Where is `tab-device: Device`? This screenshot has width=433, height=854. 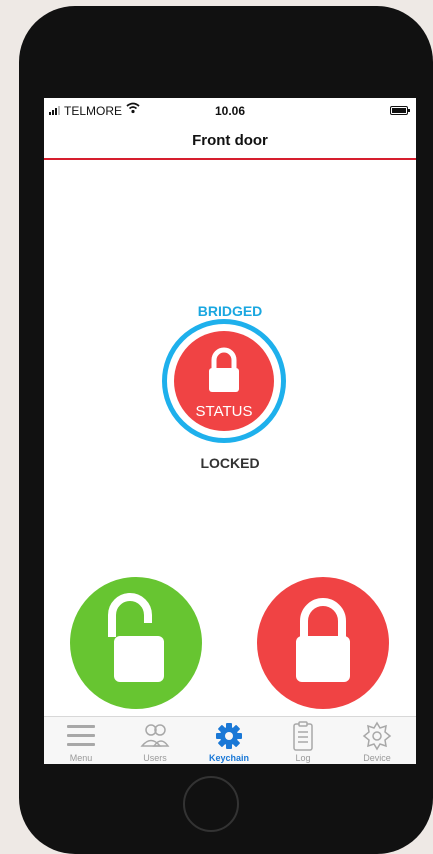
tab-device: Device is located at coordinates (377, 740).